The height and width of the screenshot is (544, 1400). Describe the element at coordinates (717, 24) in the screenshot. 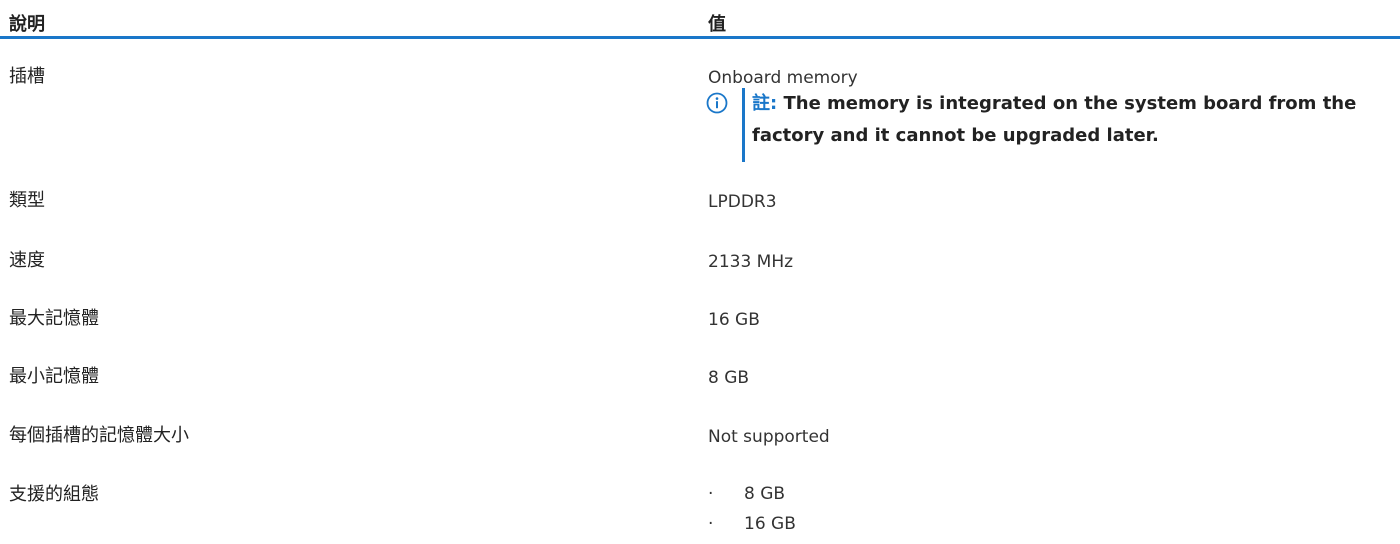

I see `header-value: 值` at that location.